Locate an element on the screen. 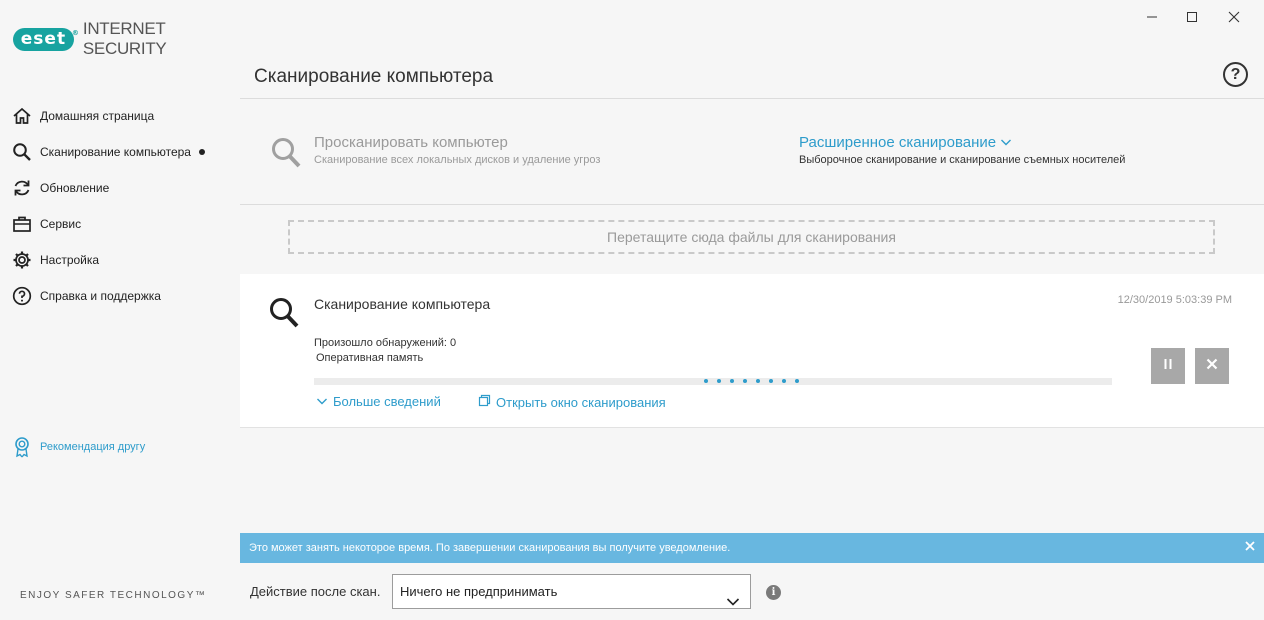  after-scan-action-select: Ничего не предпринимать is located at coordinates (571, 591).